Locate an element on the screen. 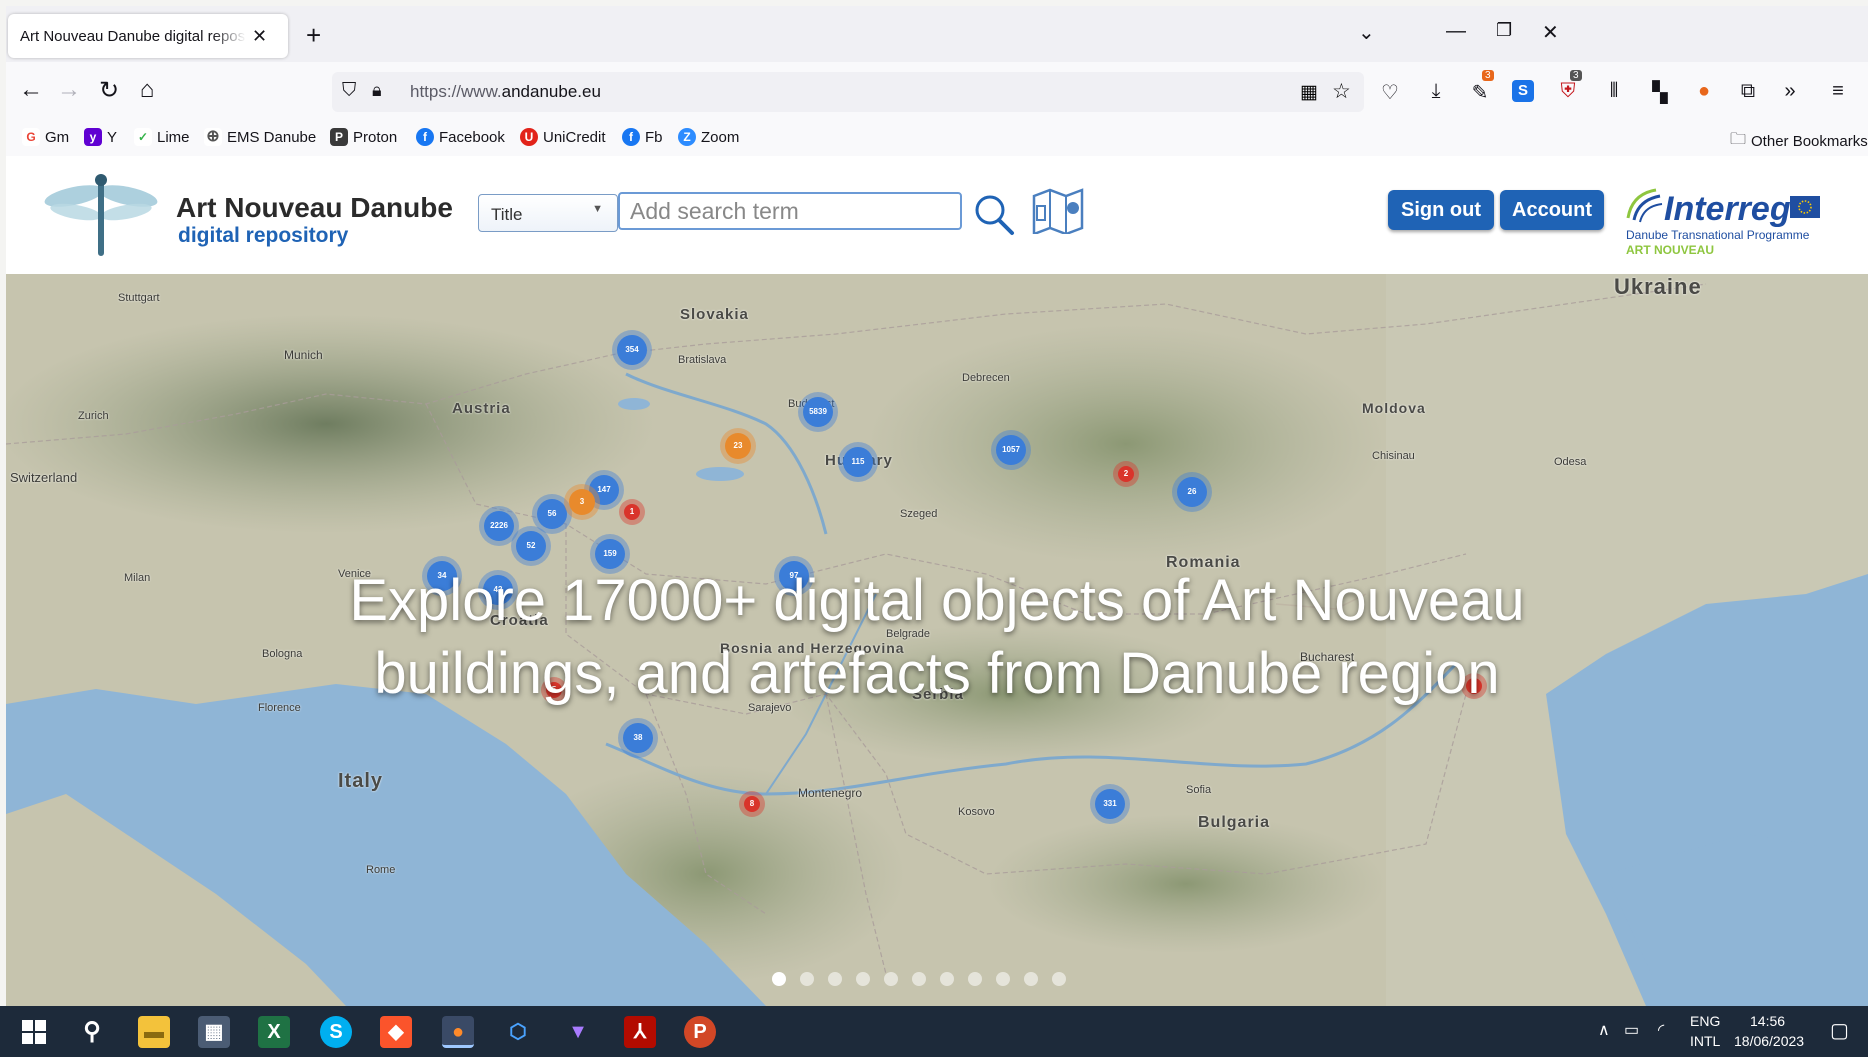 This screenshot has width=1868, height=1057. restore-button: ❐ is located at coordinates (1504, 30).